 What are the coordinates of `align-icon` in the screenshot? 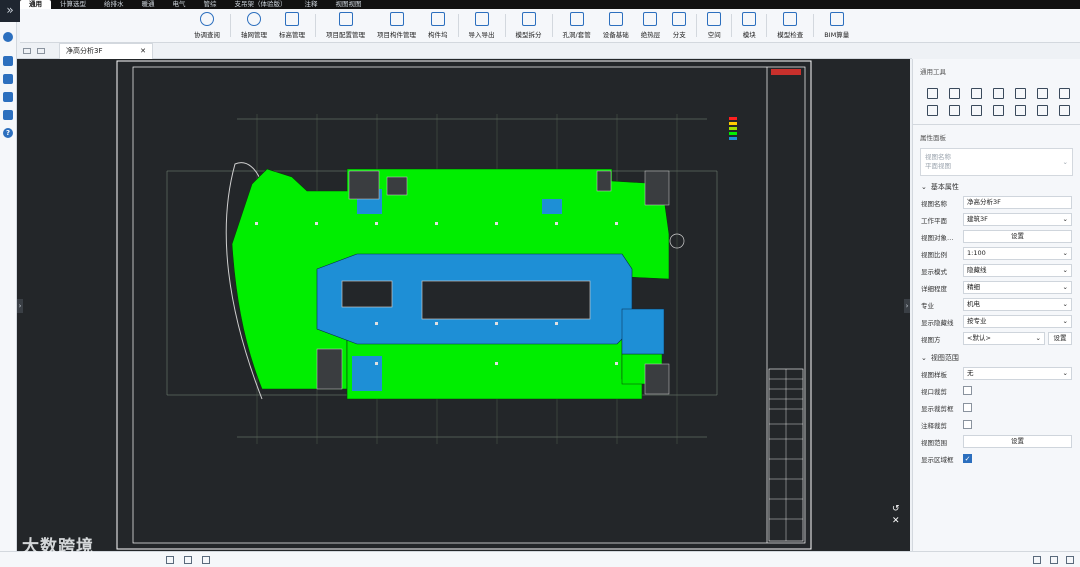 It's located at (954, 93).